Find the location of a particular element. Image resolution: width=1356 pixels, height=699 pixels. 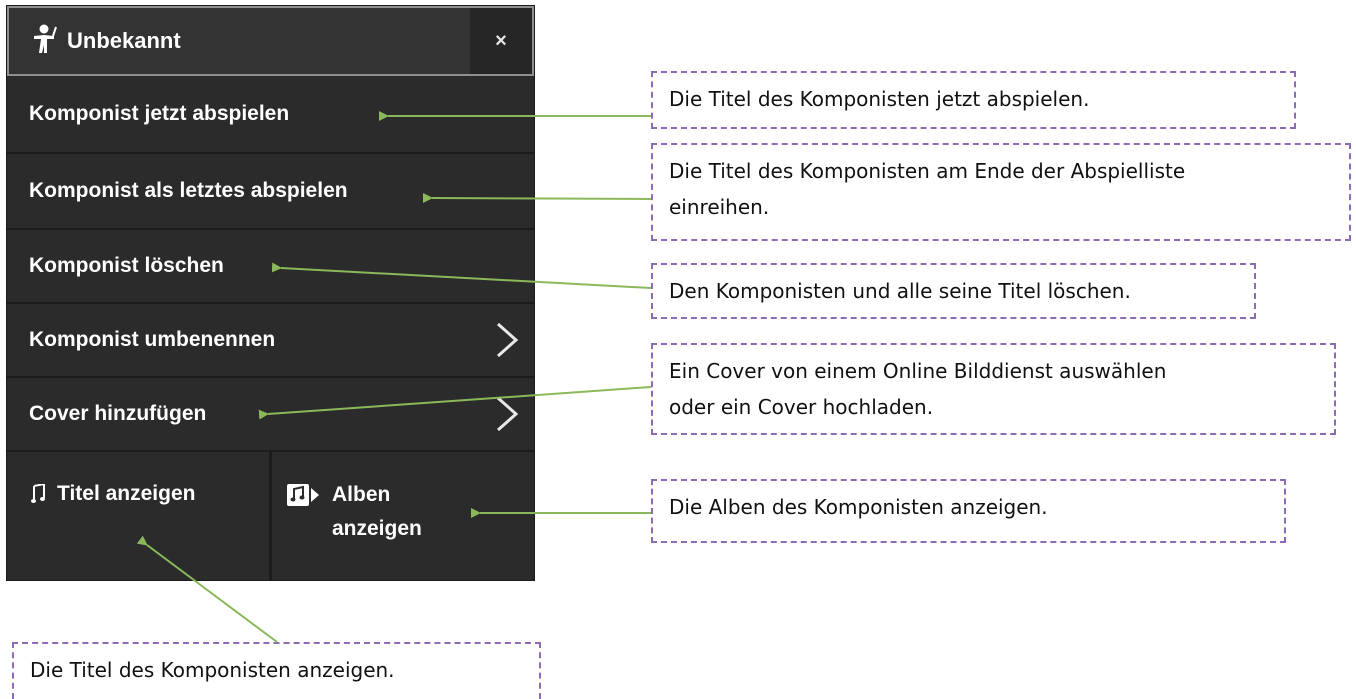

callout-albums: Die Alben des Komponisten anzeigen. is located at coordinates (968, 511).